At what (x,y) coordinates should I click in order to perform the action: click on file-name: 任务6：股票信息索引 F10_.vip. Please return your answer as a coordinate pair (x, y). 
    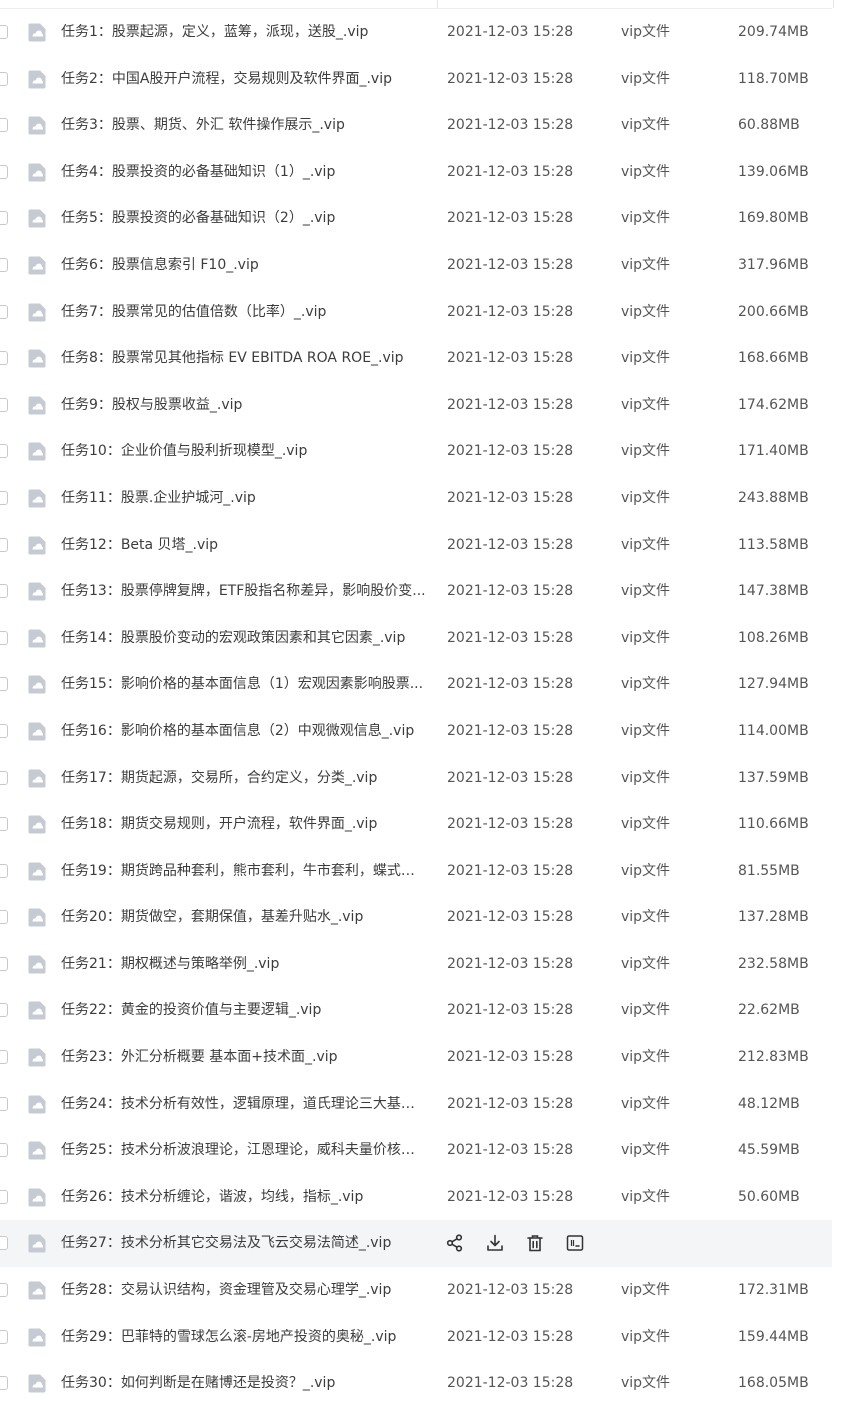
    Looking at the image, I should click on (244, 265).